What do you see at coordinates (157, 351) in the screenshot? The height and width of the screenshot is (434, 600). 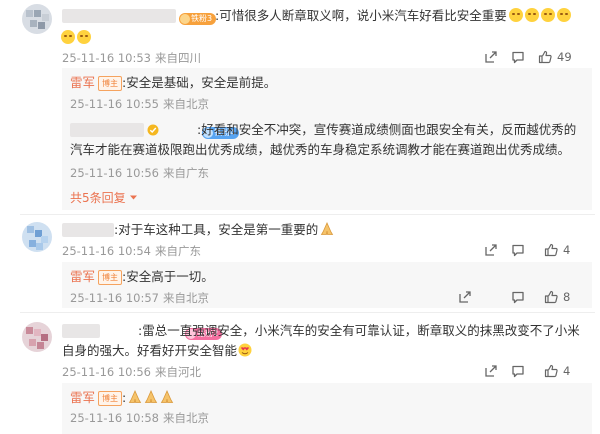 I see `comment-text-continued: 自身的强大。好看好开安全智能` at bounding box center [157, 351].